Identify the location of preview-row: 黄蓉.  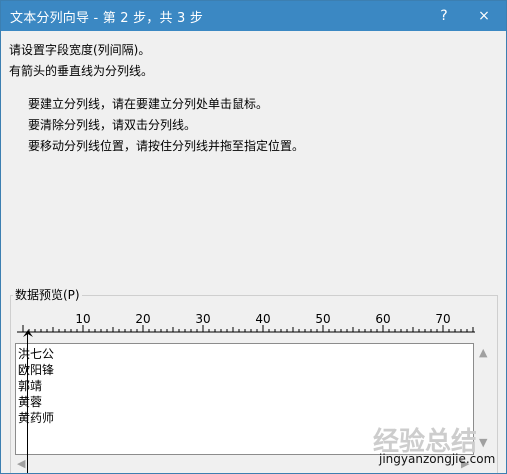
(30, 402).